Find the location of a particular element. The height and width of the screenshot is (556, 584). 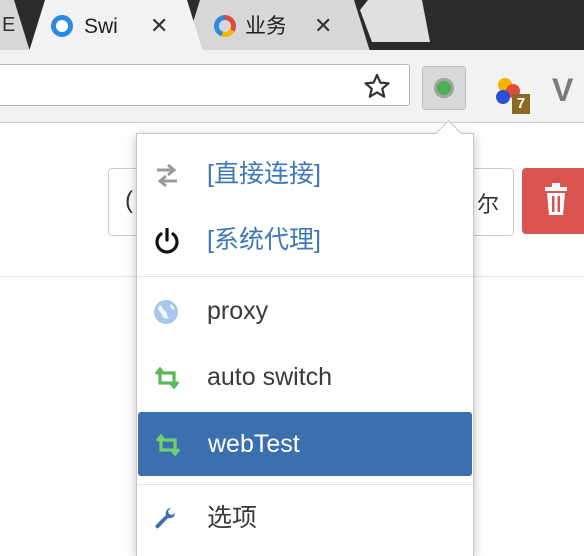

menu-item-label: auto switch is located at coordinates (270, 377).